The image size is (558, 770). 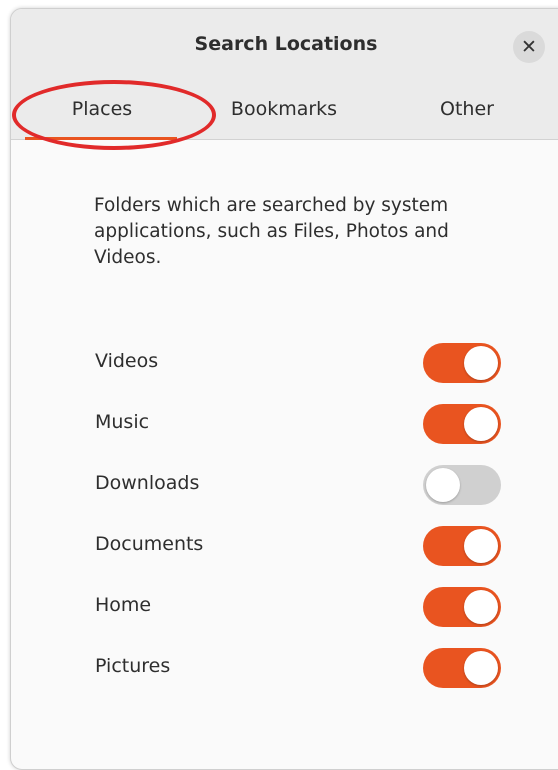 I want to click on tab-places-label: Places, so click(x=102, y=109).